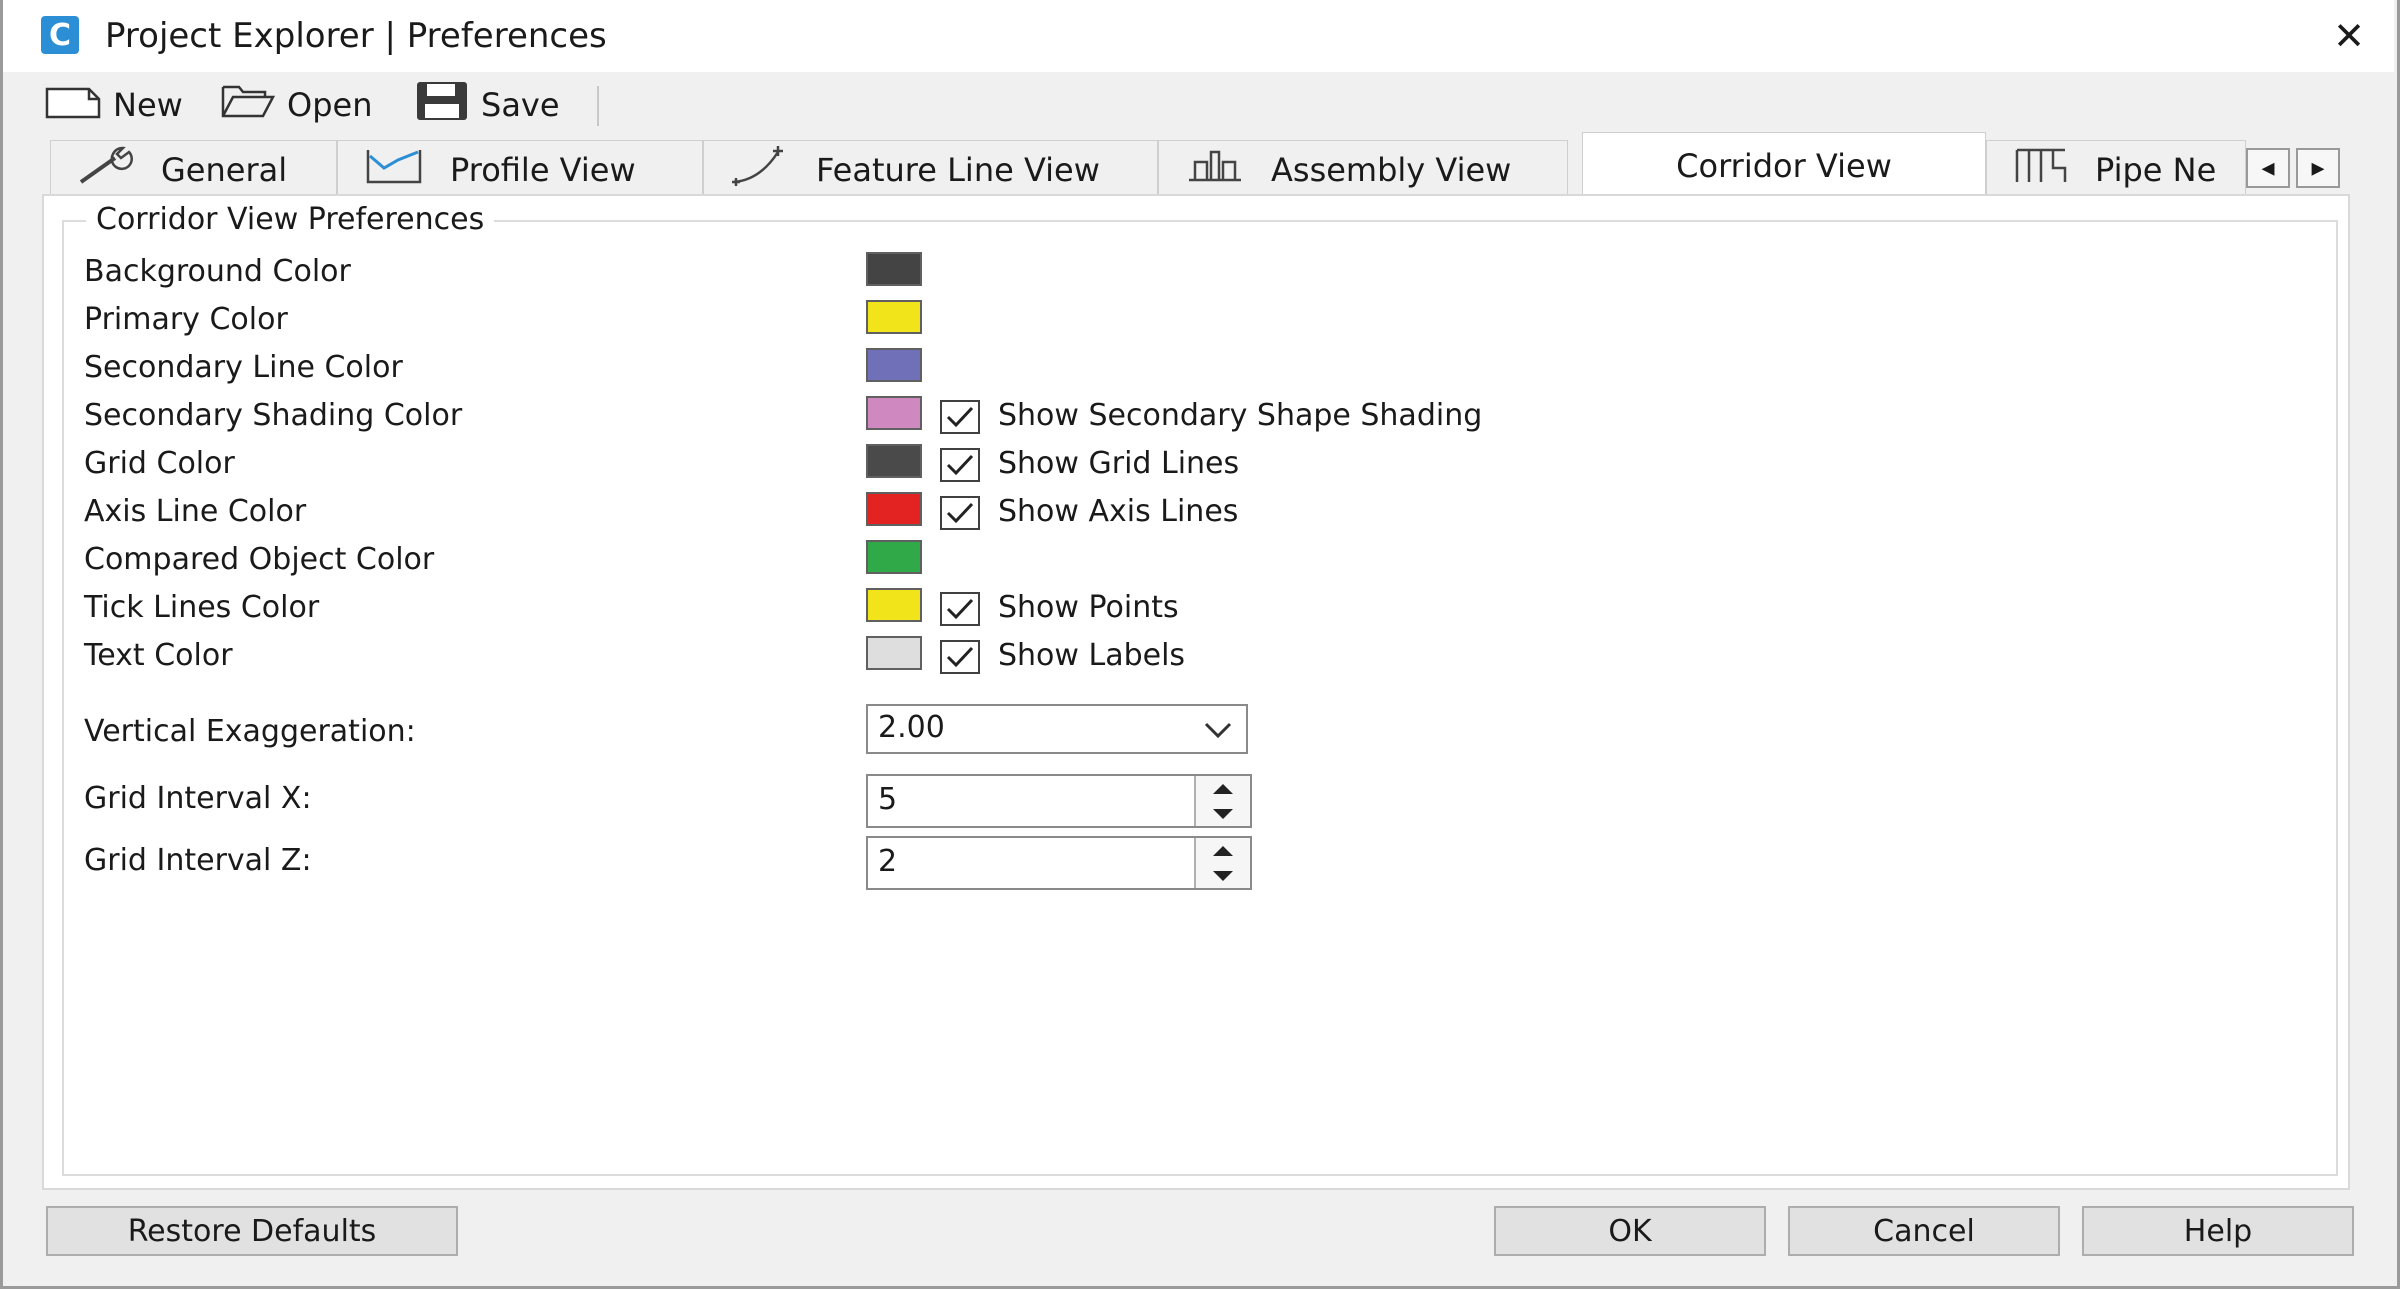 The height and width of the screenshot is (1289, 2400). I want to click on secondary-line-color-swatch, so click(894, 365).